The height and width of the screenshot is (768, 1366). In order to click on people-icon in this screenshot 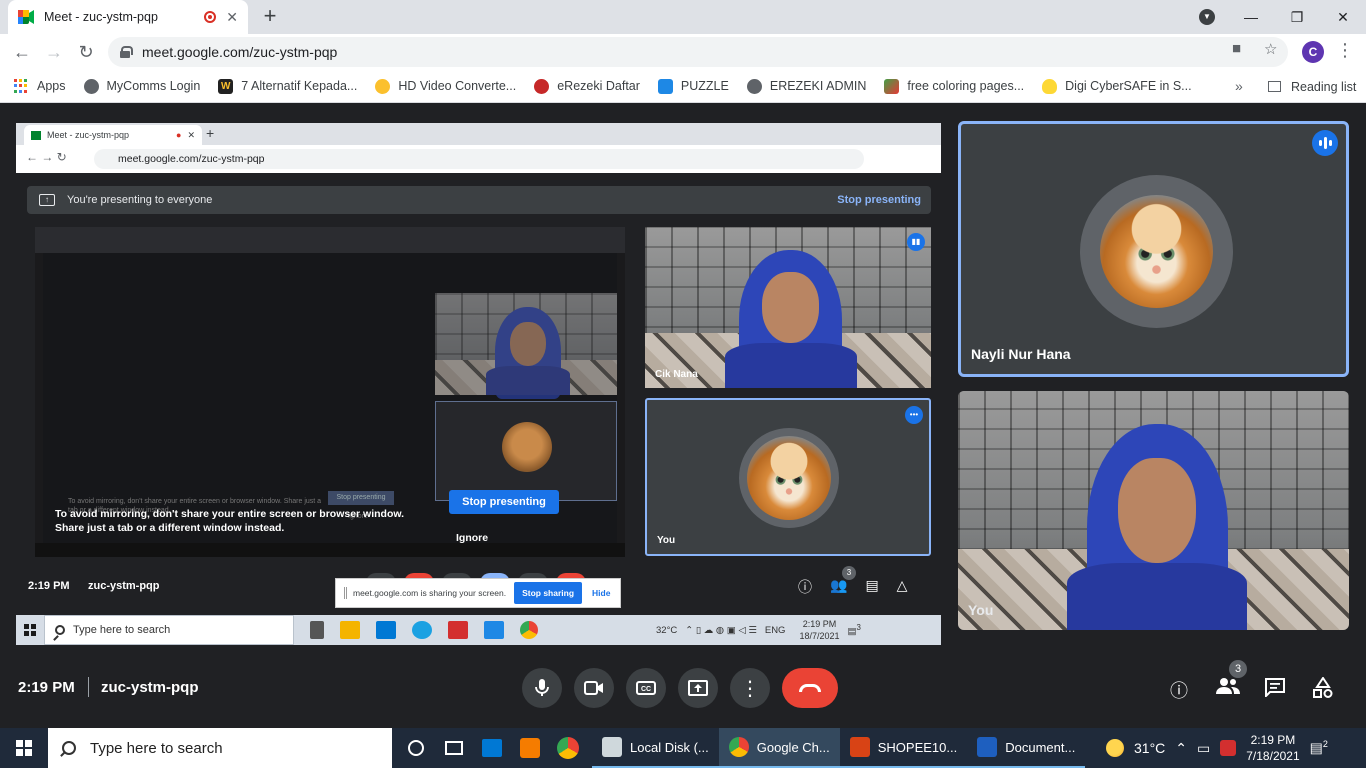, I will do `click(1228, 688)`.